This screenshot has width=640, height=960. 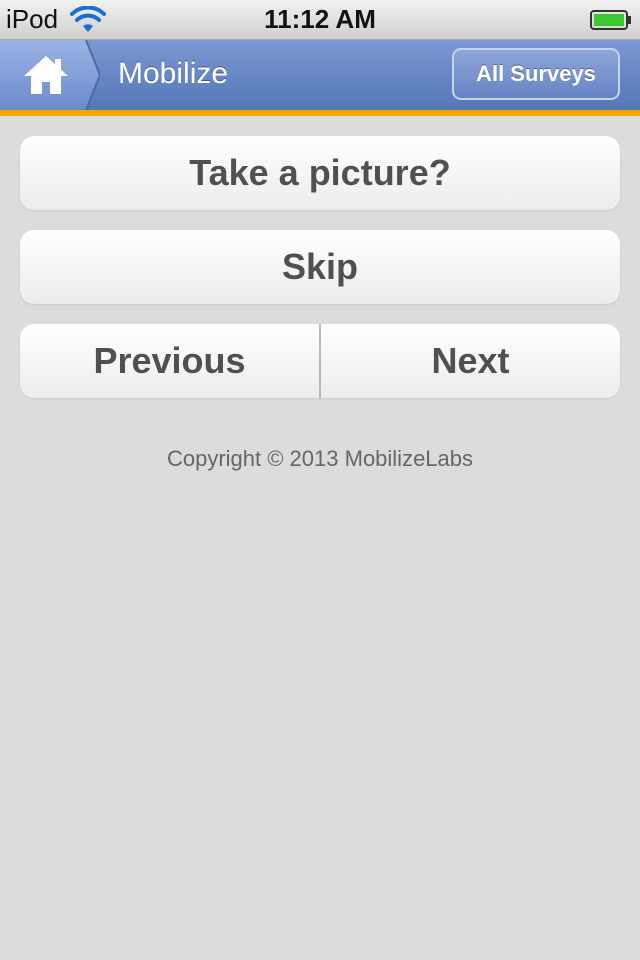 I want to click on page-title: Mobilize, so click(x=173, y=73).